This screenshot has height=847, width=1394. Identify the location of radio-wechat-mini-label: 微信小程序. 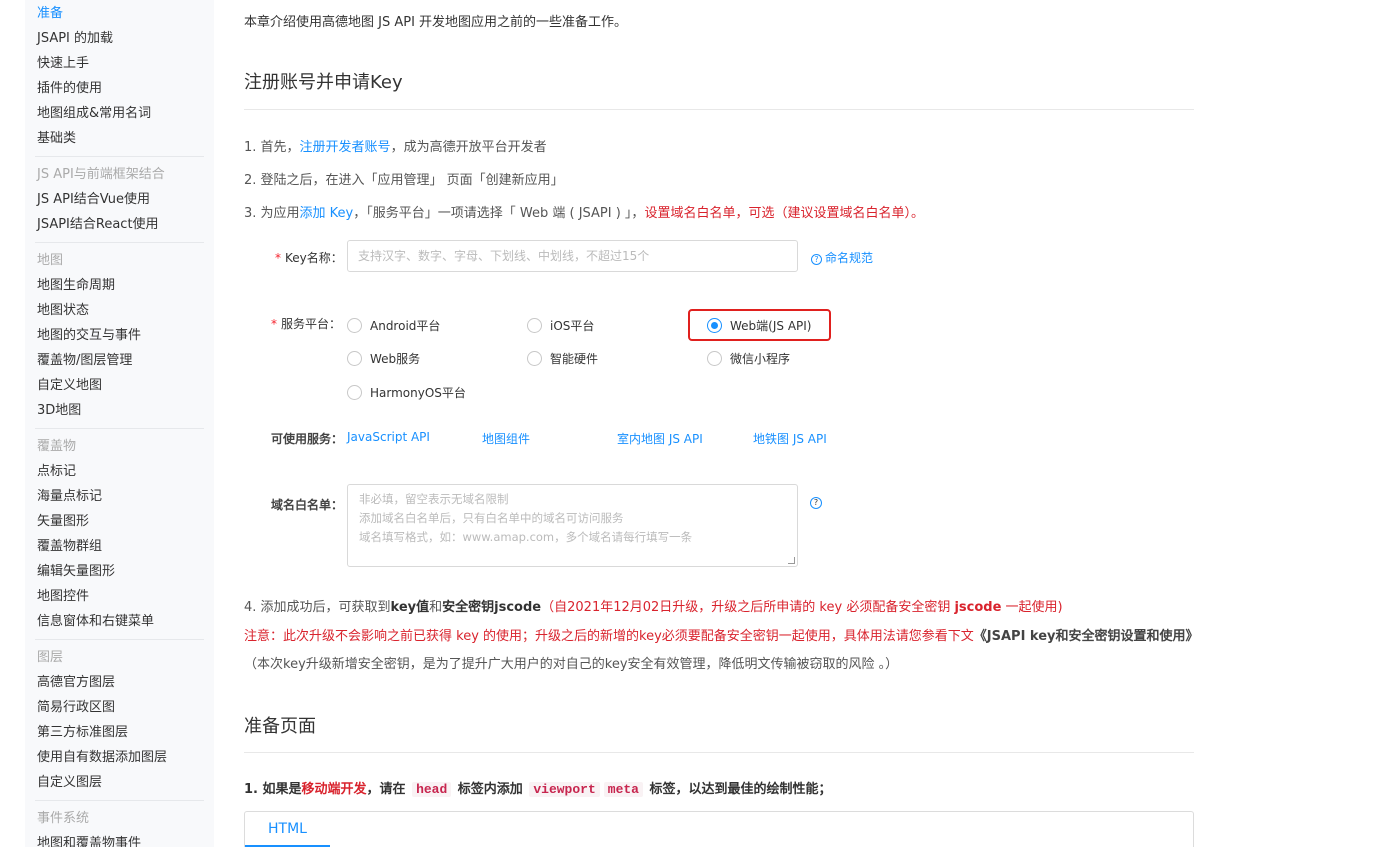
(760, 359).